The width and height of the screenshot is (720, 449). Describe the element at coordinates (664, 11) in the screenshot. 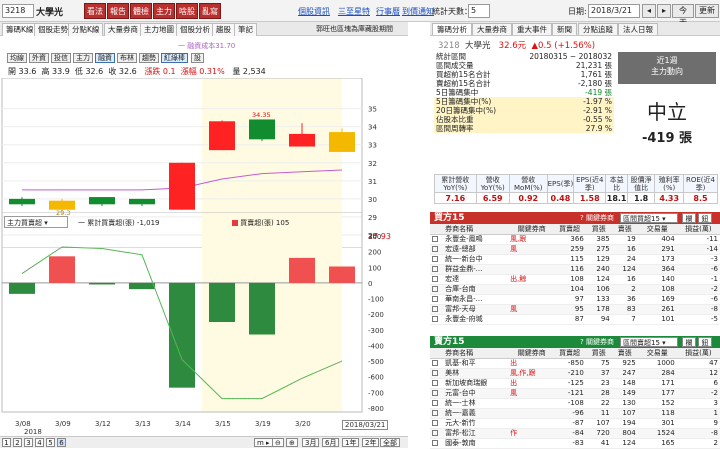

I see `date-next-button: ▸` at that location.